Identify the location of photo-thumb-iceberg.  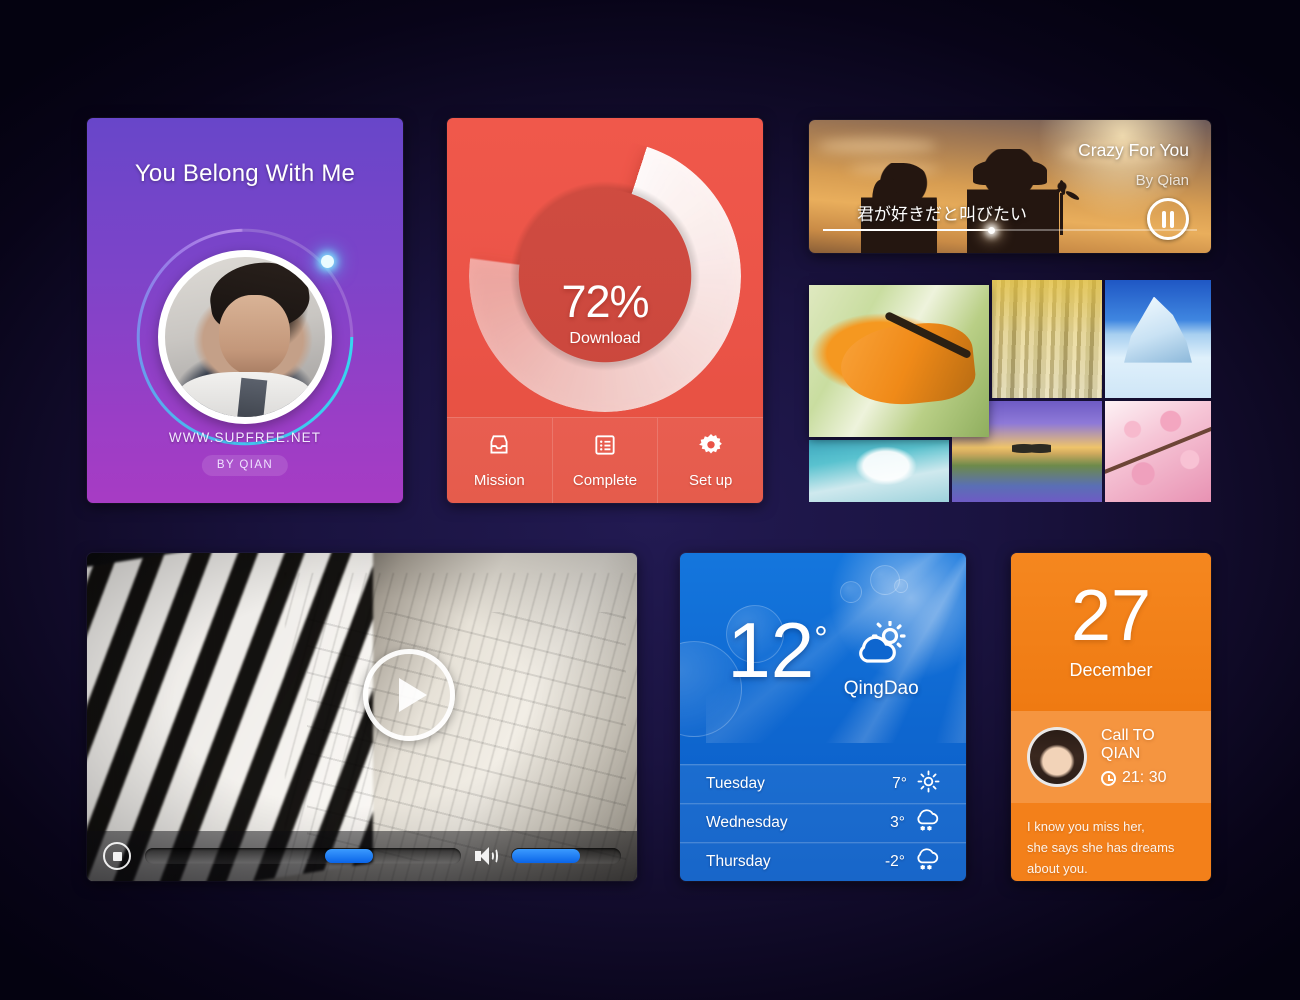
(1158, 339).